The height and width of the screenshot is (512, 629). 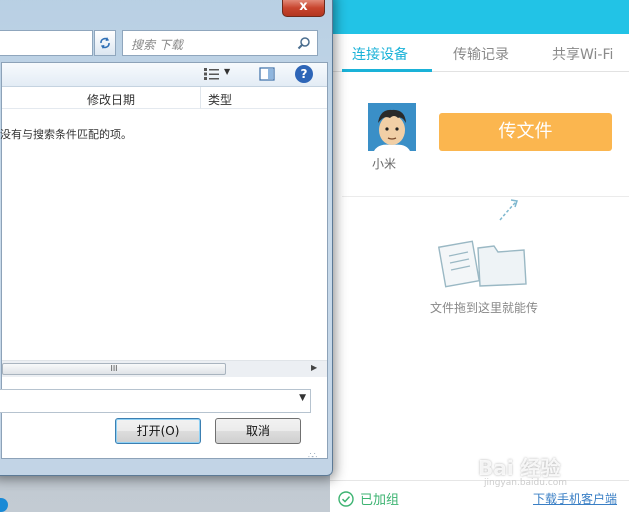 What do you see at coordinates (312, 455) in the screenshot?
I see `resize-grip-icon: ∴∴` at bounding box center [312, 455].